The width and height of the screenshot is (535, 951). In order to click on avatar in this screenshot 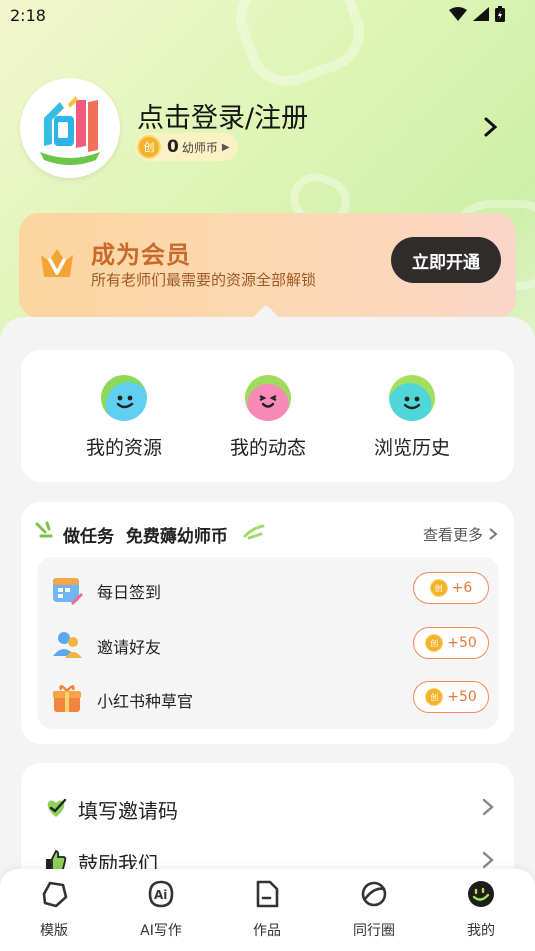, I will do `click(70, 128)`.